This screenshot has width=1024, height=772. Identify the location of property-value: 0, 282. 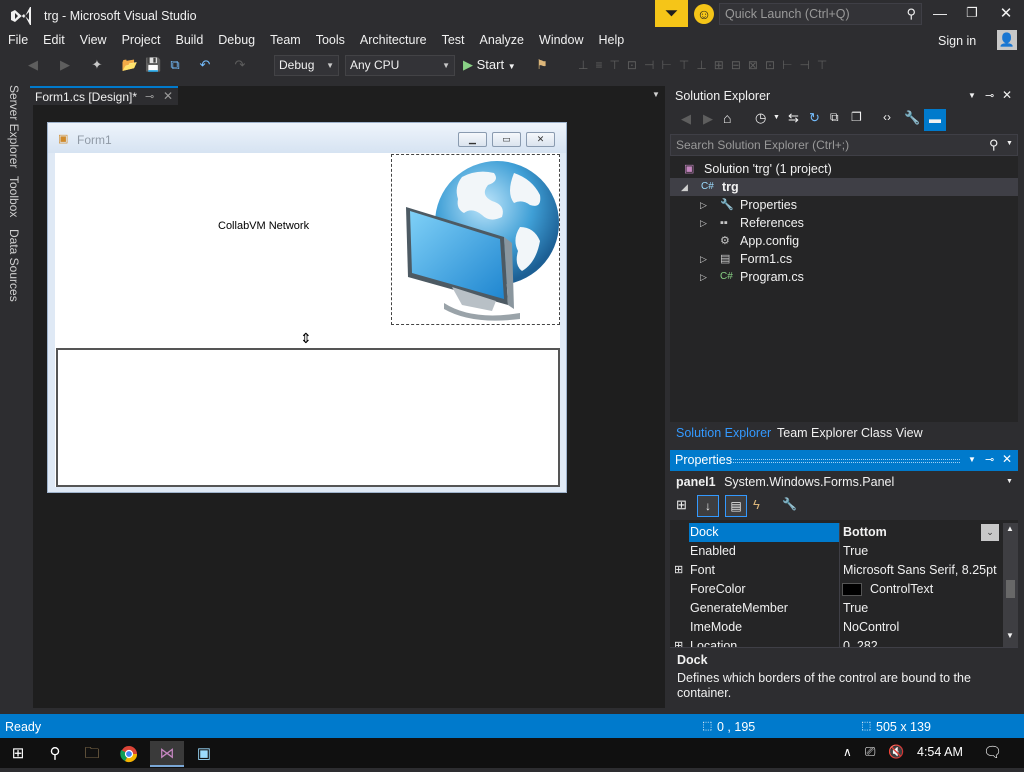
(921, 642).